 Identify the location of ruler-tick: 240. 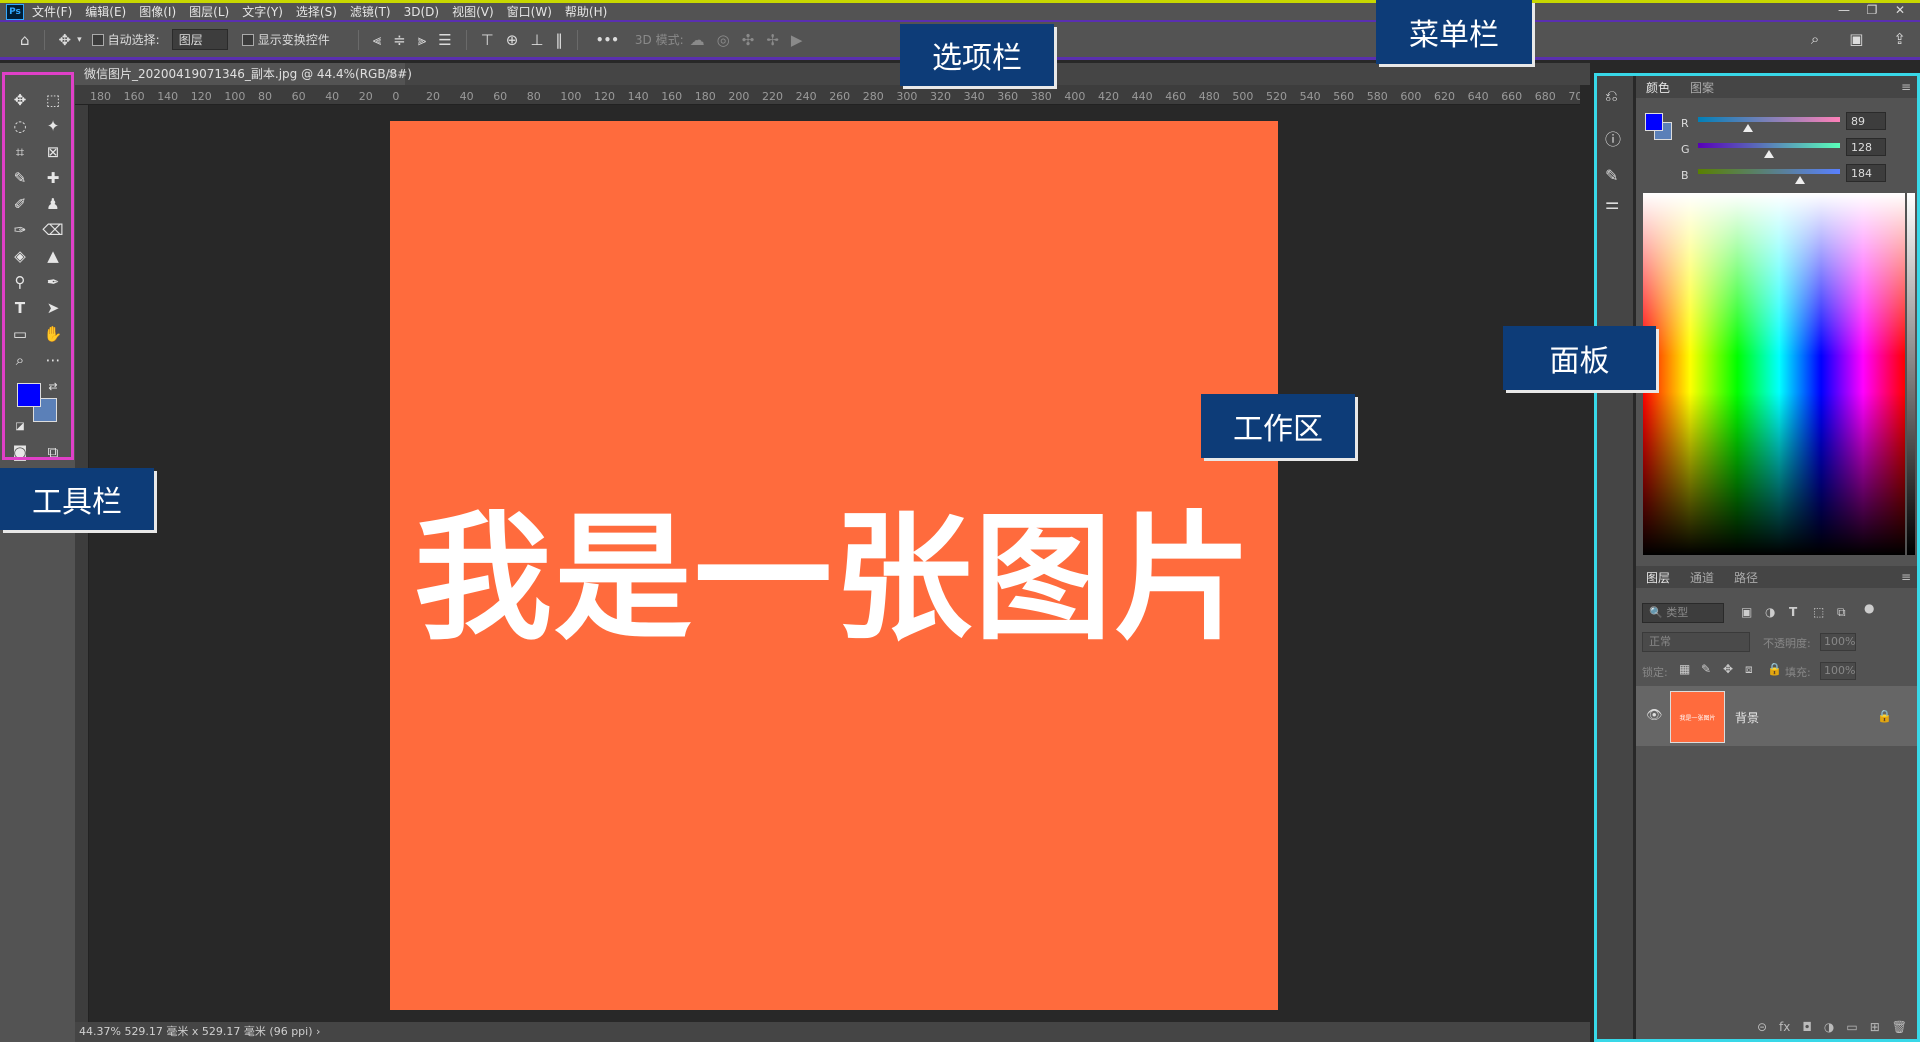
(806, 96).